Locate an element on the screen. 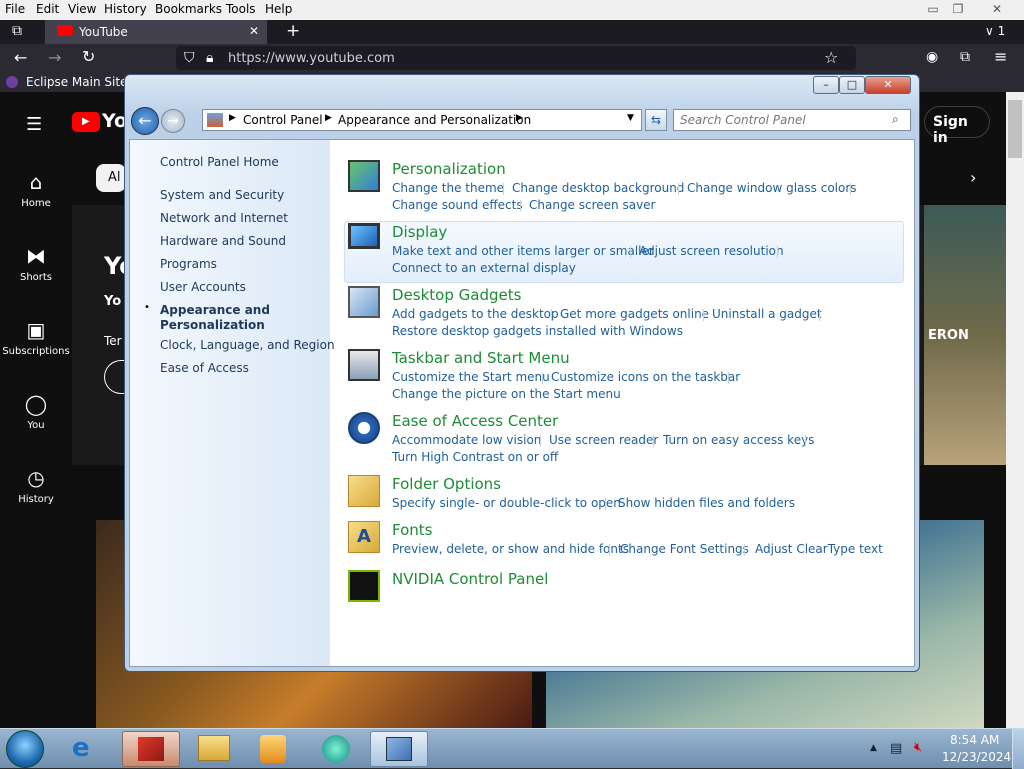  sidebar-item-shorts: ⧓ Shorts is located at coordinates (36, 263).